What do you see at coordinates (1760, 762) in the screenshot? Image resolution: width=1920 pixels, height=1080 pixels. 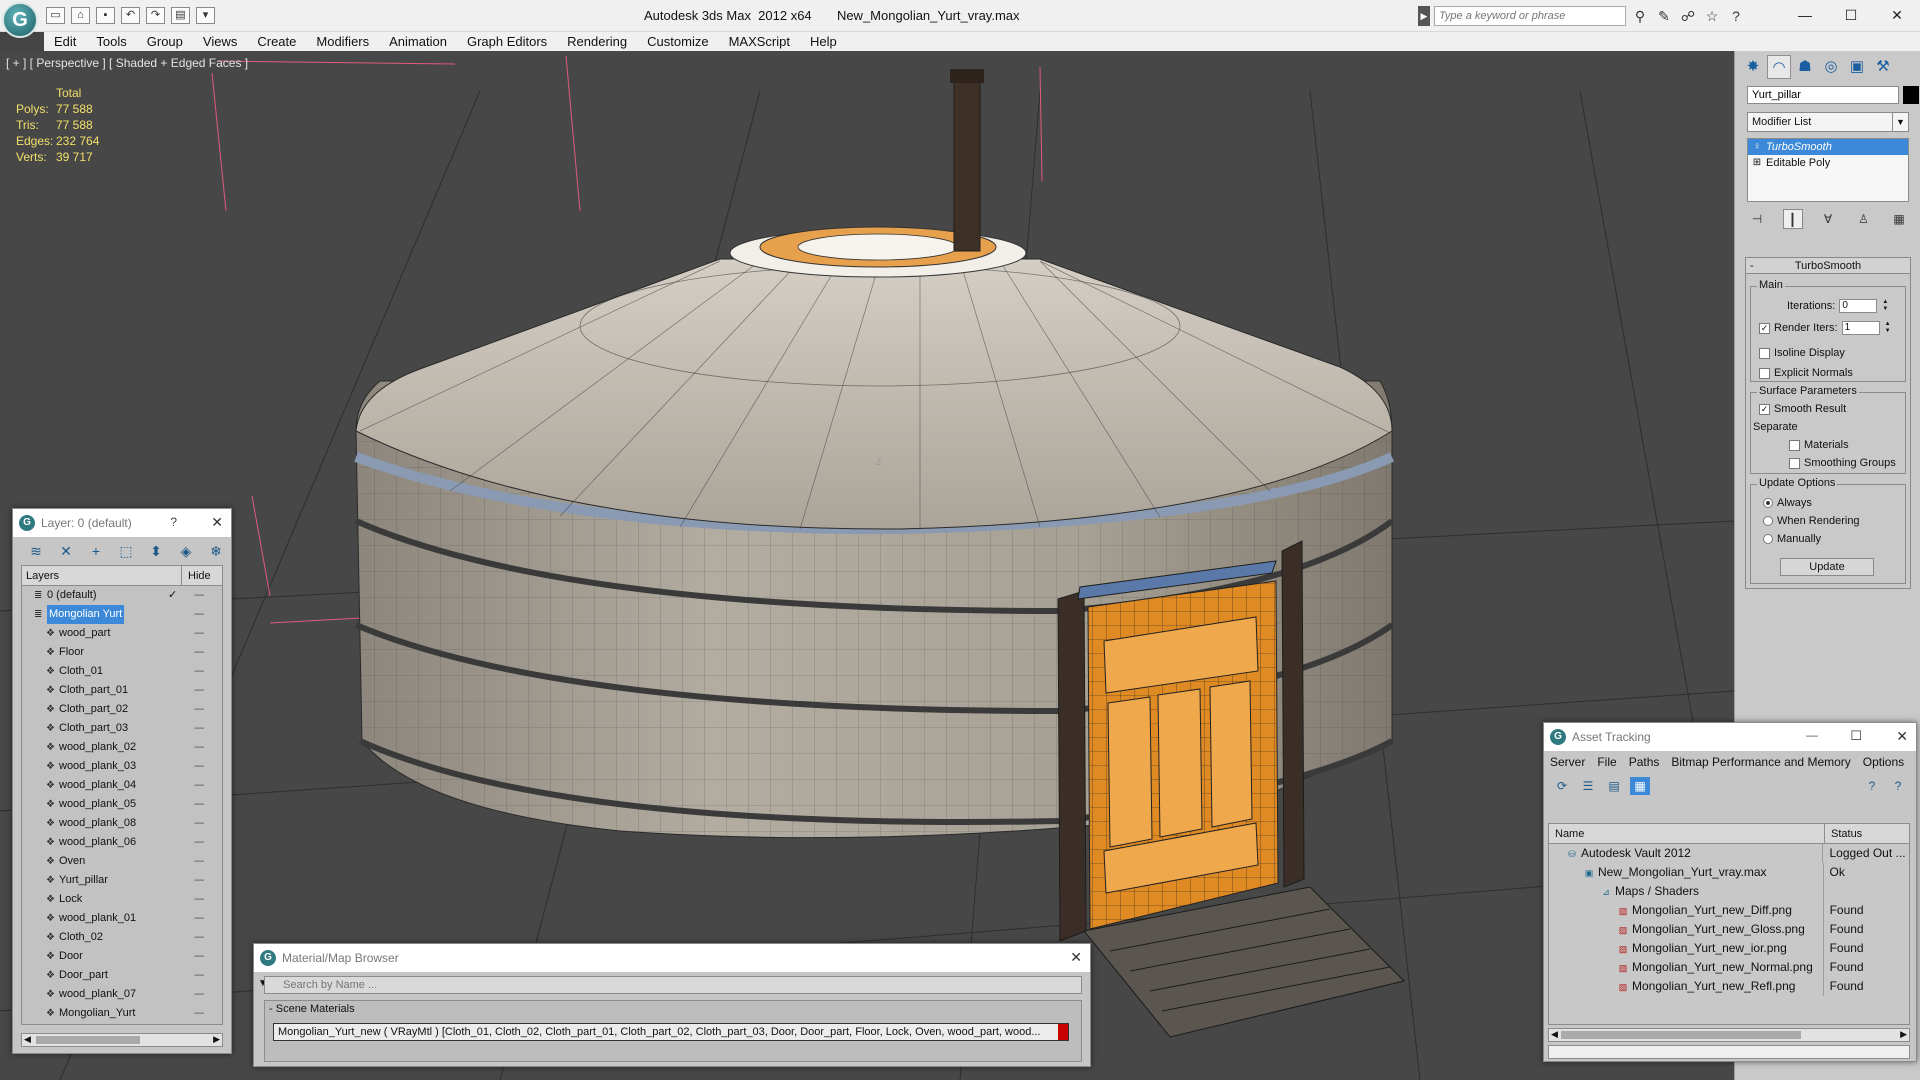 I see `asset-menu-bitmap-performance: Bitmap Performance and Memory` at bounding box center [1760, 762].